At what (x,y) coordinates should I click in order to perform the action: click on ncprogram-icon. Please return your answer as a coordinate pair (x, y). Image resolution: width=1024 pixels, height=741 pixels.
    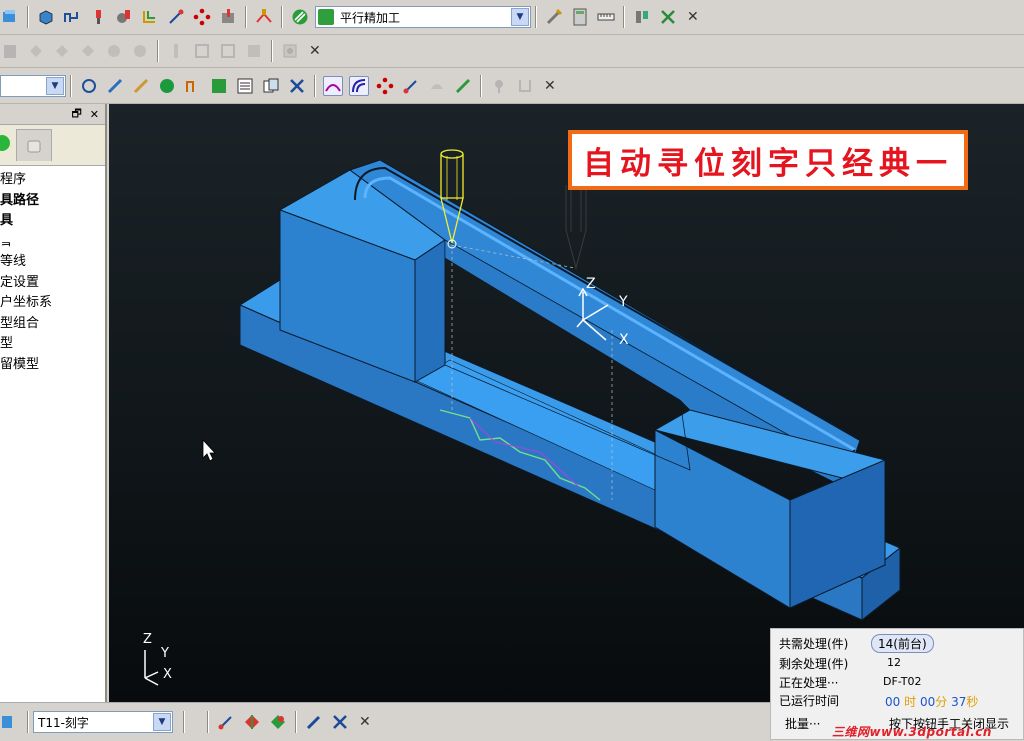
    Looking at the image, I should click on (219, 86).